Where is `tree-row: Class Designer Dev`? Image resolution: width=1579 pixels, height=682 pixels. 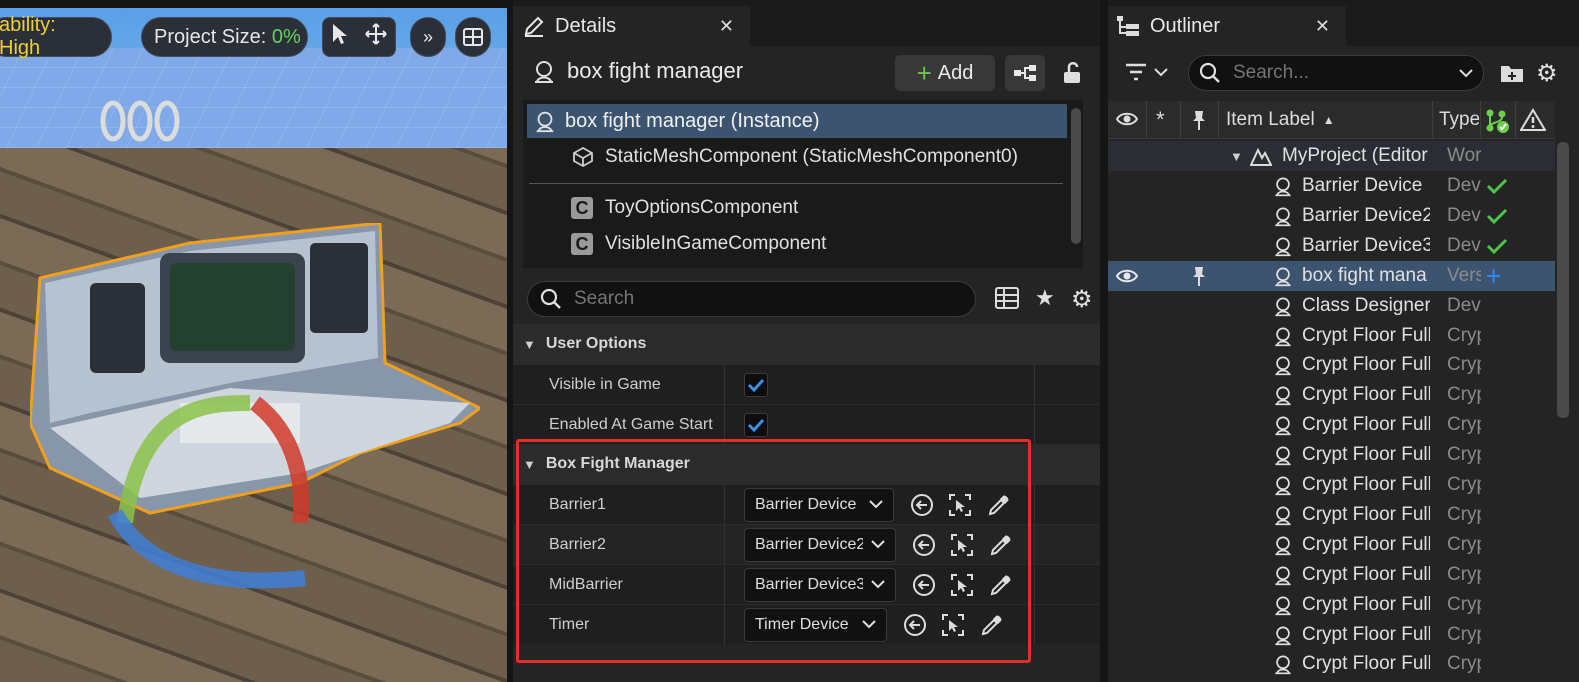 tree-row: Class Designer Dev is located at coordinates (1331, 306).